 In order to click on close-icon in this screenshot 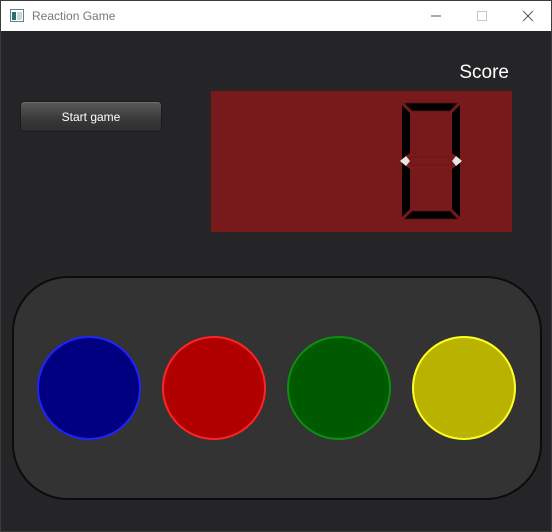, I will do `click(528, 16)`.